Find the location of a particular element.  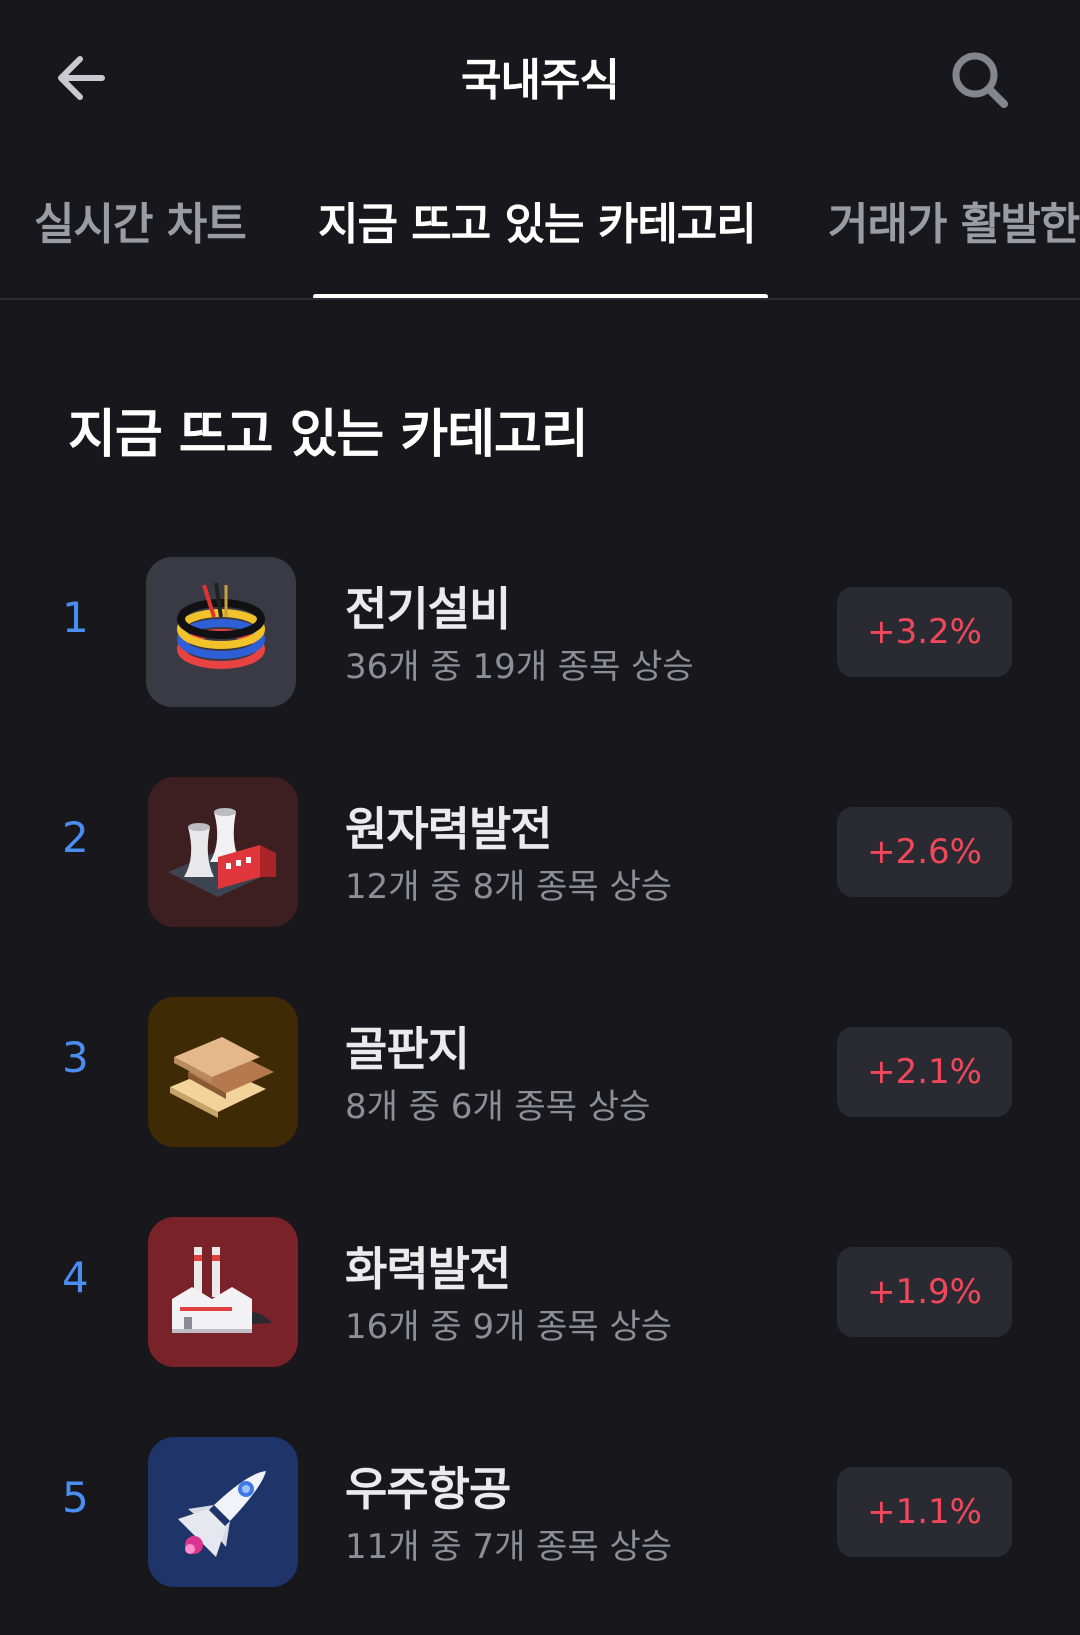

tab-active-trading: 거래가 활발한 is located at coordinates (954, 220).